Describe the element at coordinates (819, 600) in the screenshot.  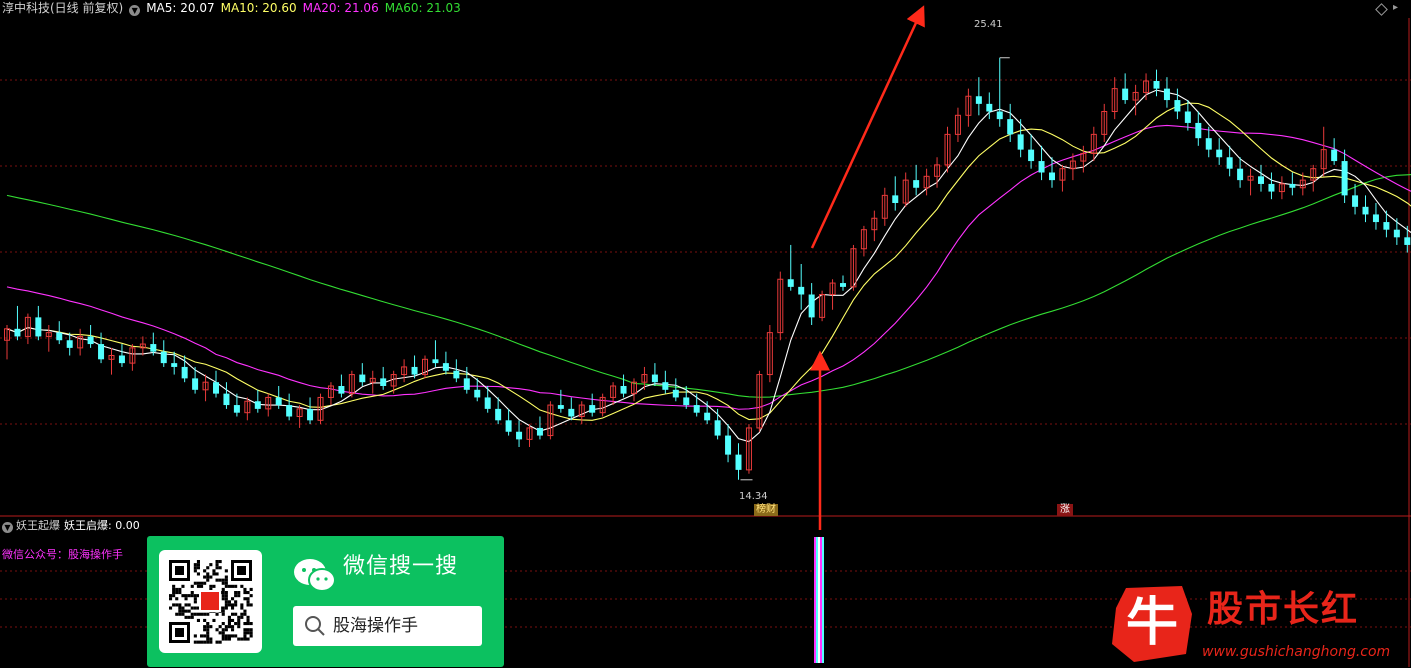
I see `indicator-signal-bar` at that location.